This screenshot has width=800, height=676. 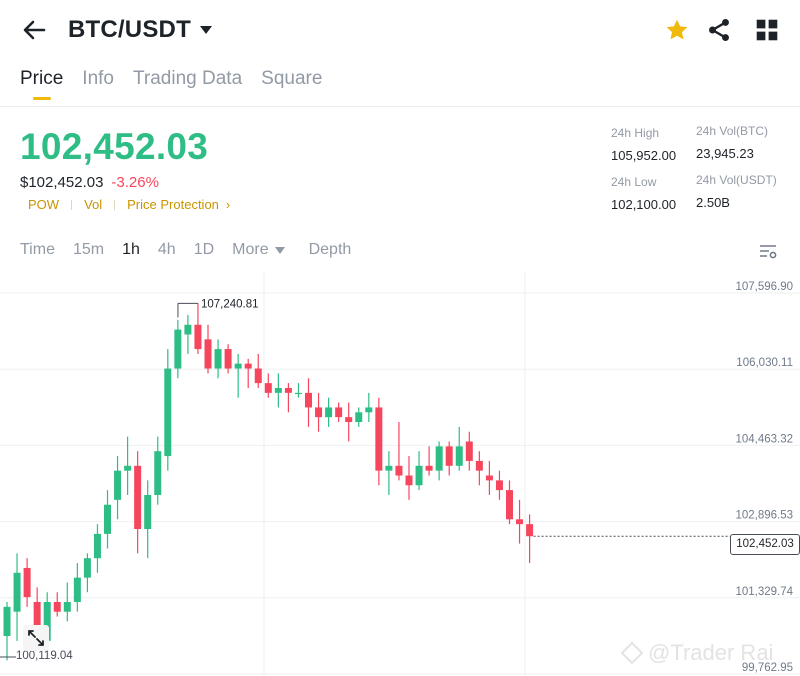 I want to click on share-icon, so click(x=719, y=30).